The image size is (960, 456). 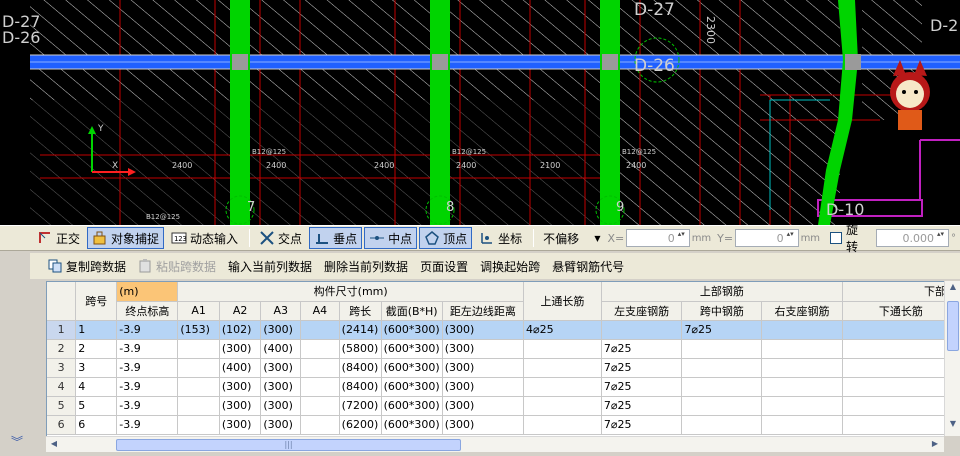 I want to click on cell-span-length: (8400), so click(x=360, y=368).